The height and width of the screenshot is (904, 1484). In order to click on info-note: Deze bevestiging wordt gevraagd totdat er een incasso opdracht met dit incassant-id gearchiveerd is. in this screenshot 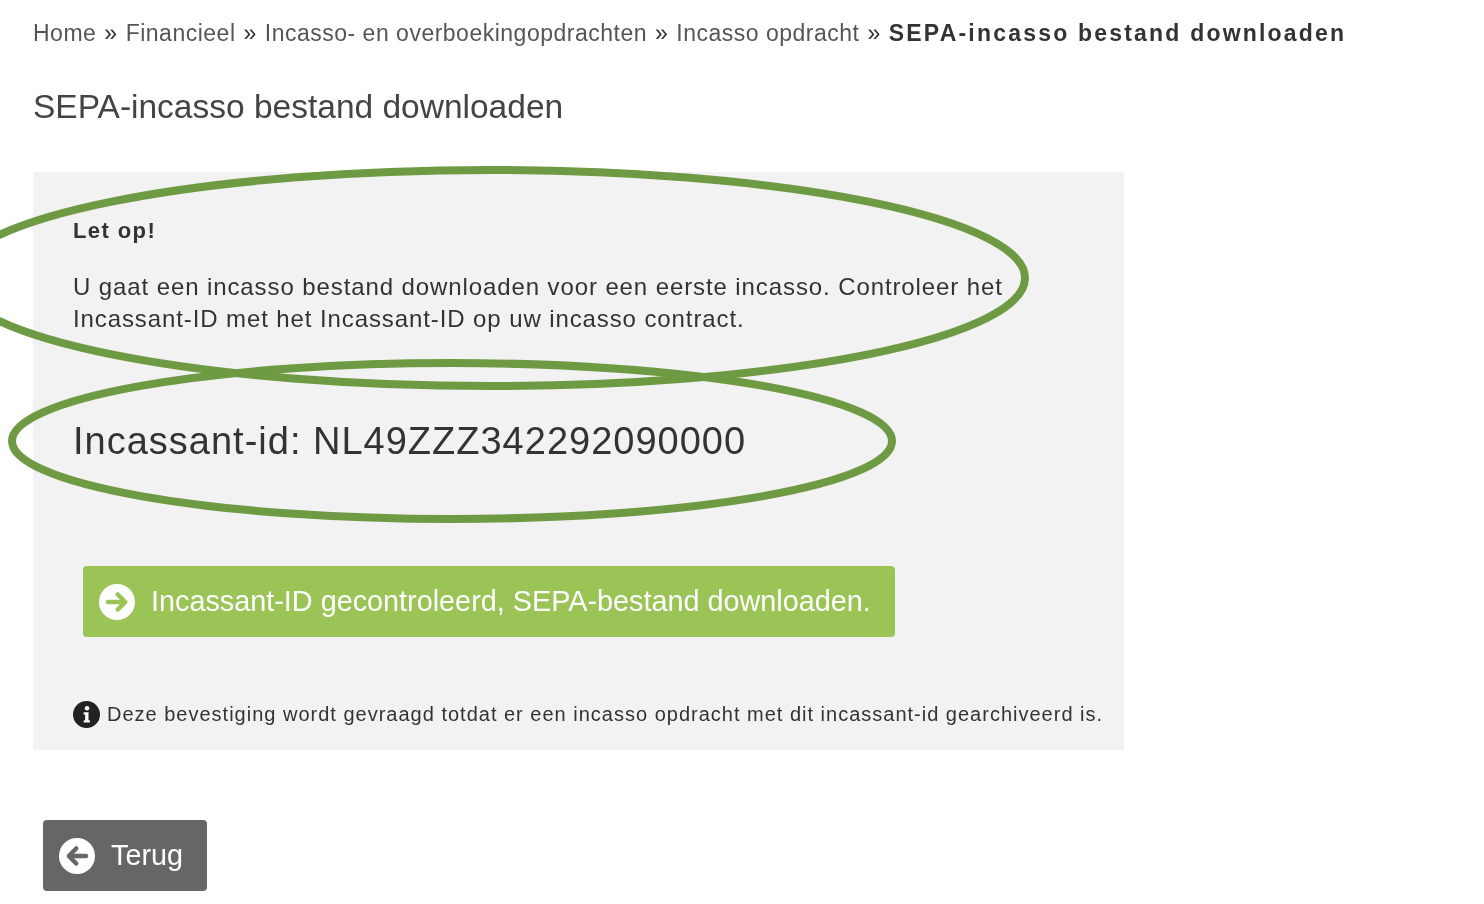, I will do `click(605, 714)`.